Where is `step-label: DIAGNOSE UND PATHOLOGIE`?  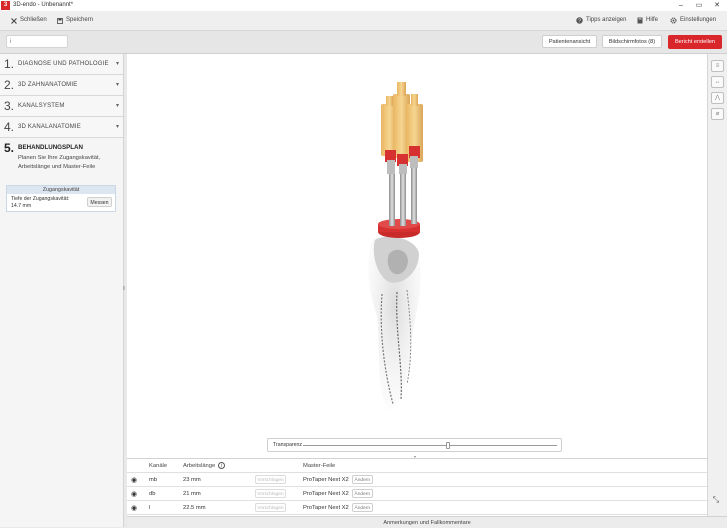
step-label: DIAGNOSE UND PATHOLOGIE is located at coordinates (63, 64).